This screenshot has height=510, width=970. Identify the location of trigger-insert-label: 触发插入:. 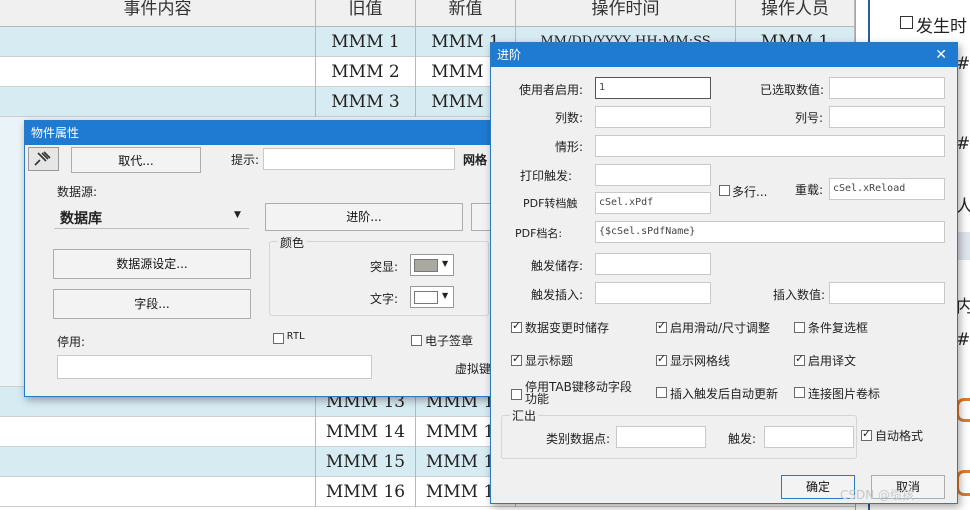
(557, 295).